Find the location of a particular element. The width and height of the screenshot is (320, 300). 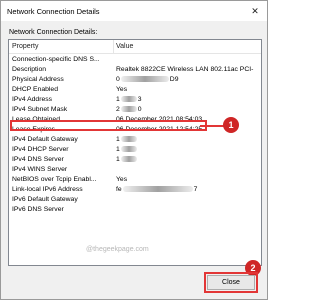

row-property: IPv4 Address is located at coordinates (32, 99).